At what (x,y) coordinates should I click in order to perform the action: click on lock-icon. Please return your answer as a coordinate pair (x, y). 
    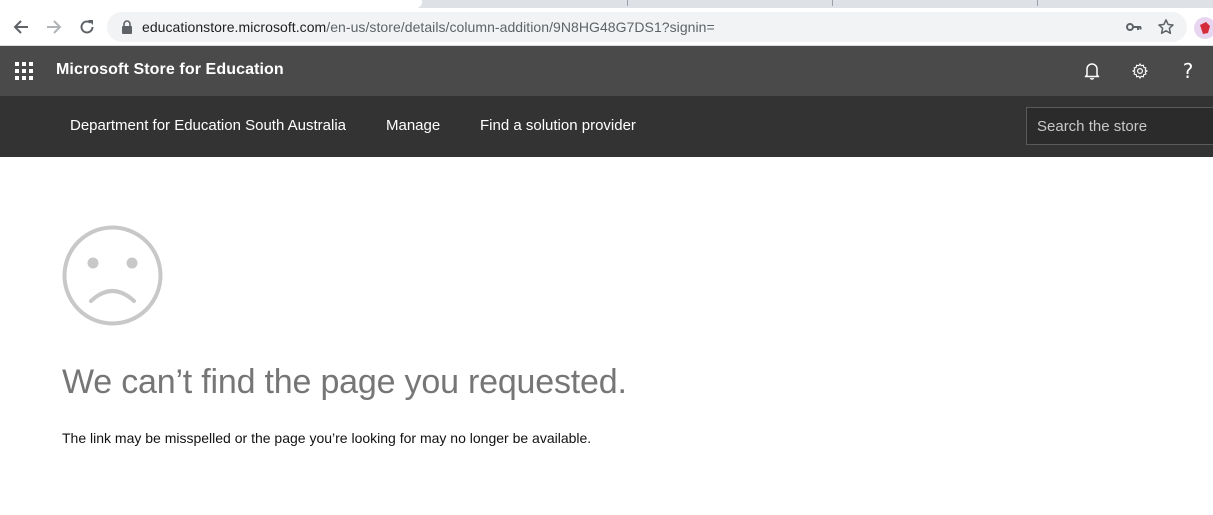
    Looking at the image, I should click on (127, 27).